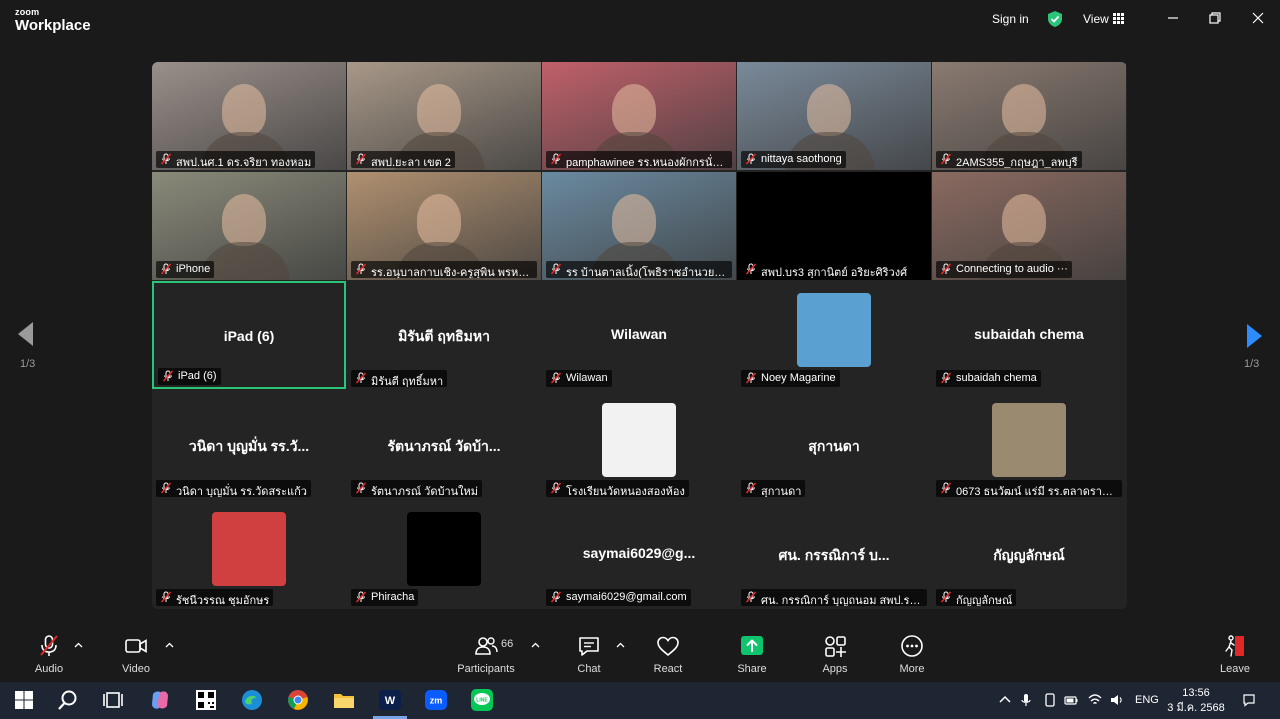 This screenshot has width=1280, height=719. What do you see at coordinates (390, 700) in the screenshot?
I see `zoom-workplace-taskbar-icon: W` at bounding box center [390, 700].